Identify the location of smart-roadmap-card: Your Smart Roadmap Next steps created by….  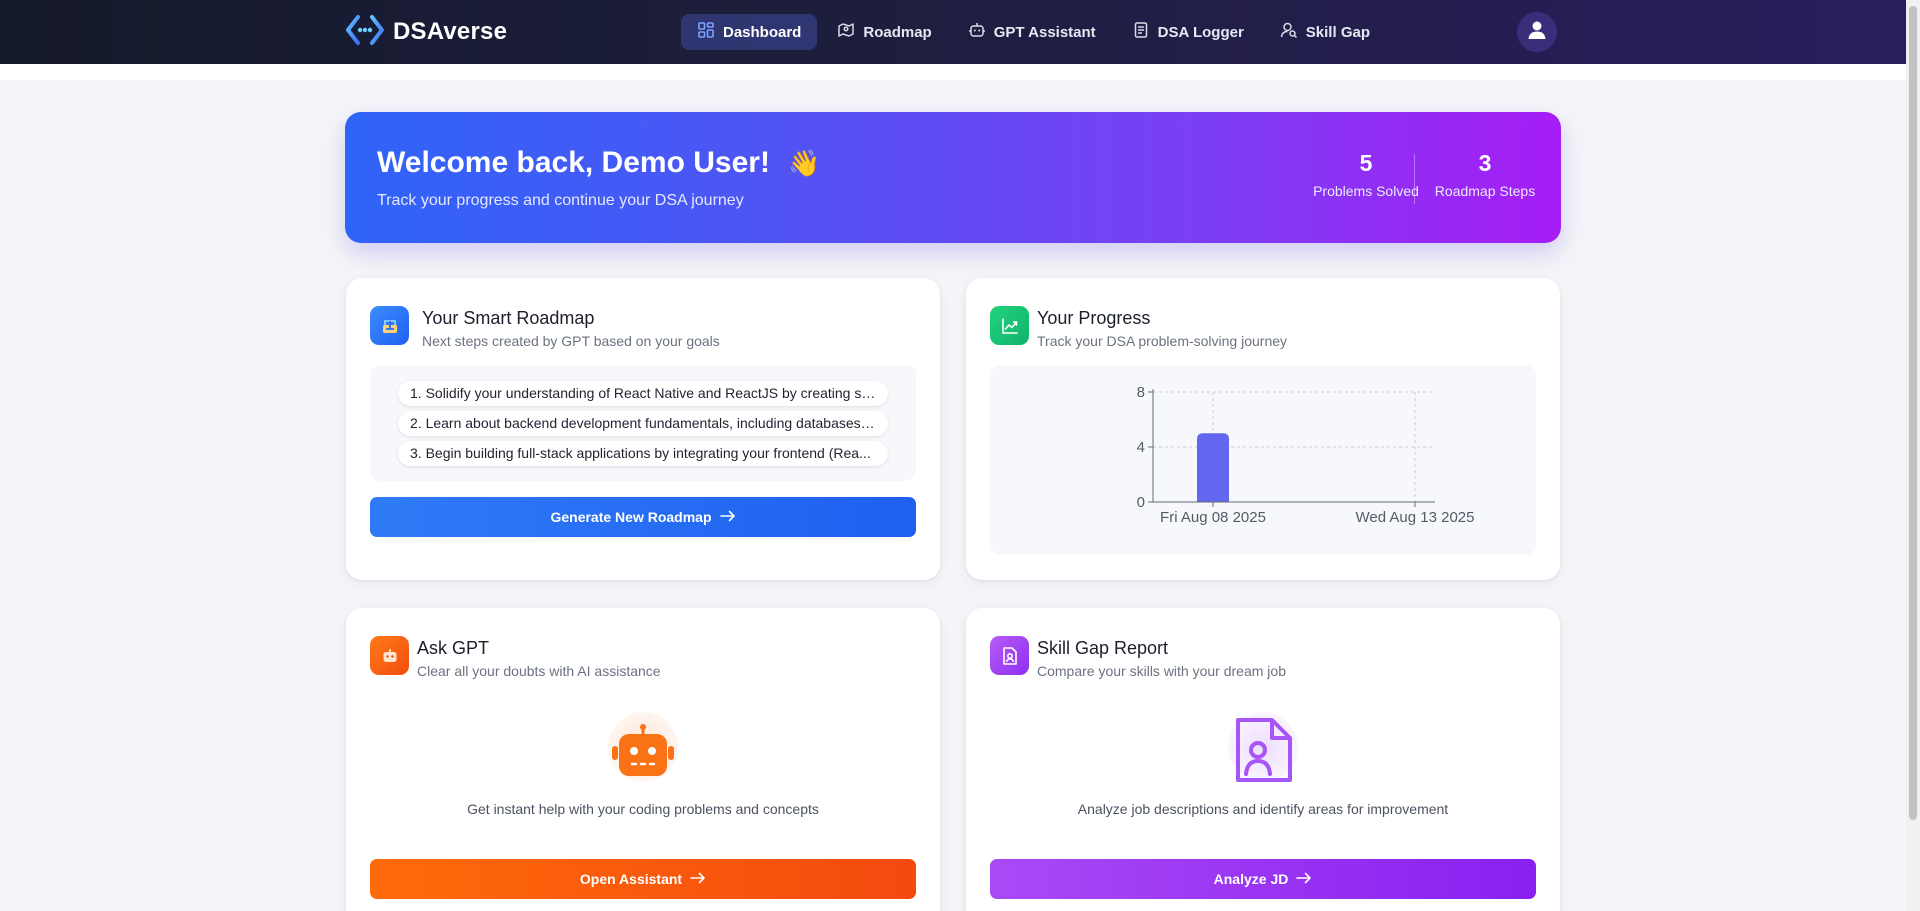
(643, 429).